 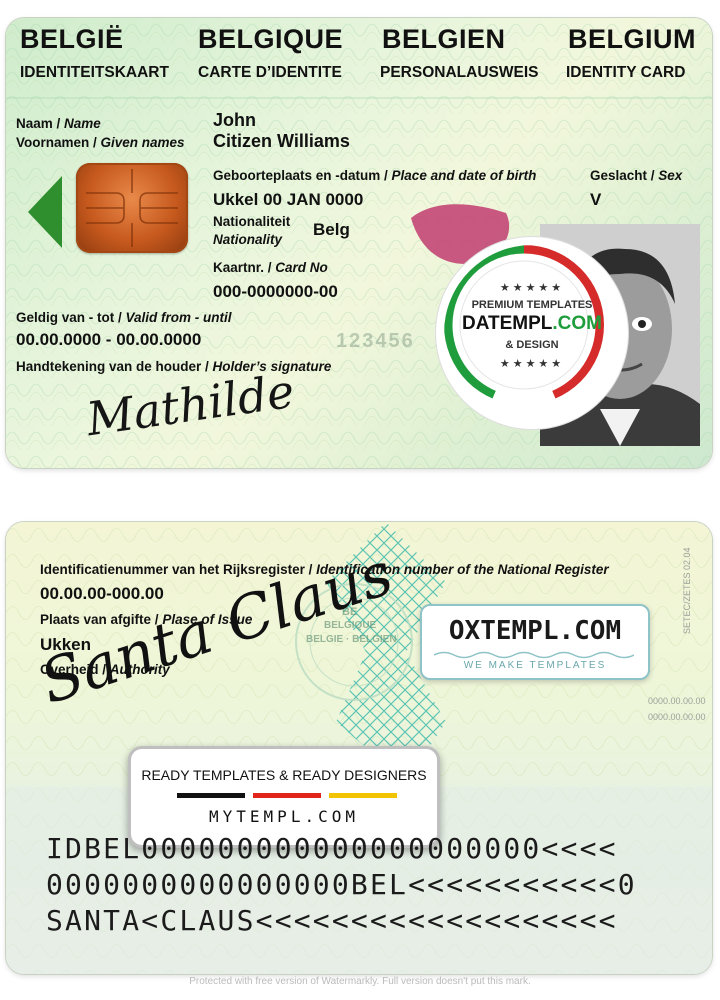 What do you see at coordinates (351, 639) in the screenshot?
I see `emblem-line2: BELGIE · BELGIEN` at bounding box center [351, 639].